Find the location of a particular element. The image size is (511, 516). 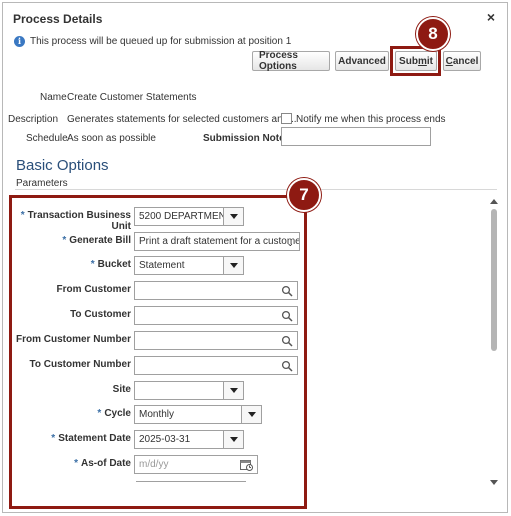

dialog-title: Process Details is located at coordinates (58, 19).